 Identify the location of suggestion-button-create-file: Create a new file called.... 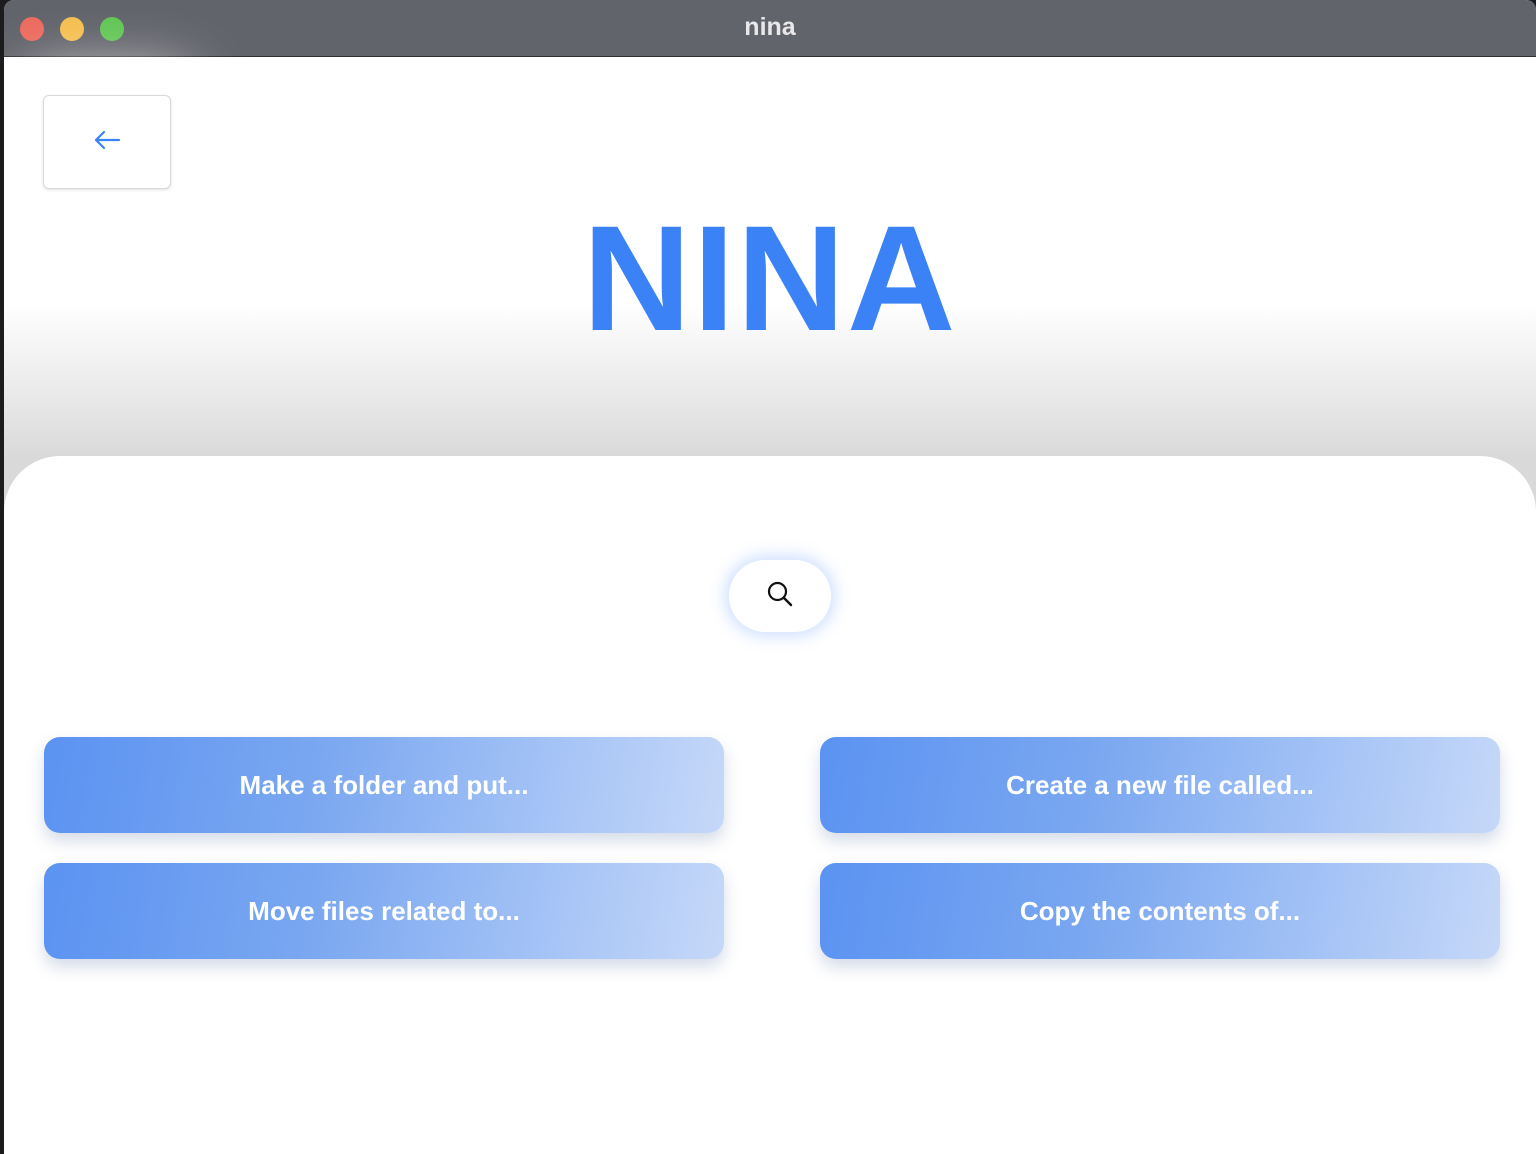
(1160, 785).